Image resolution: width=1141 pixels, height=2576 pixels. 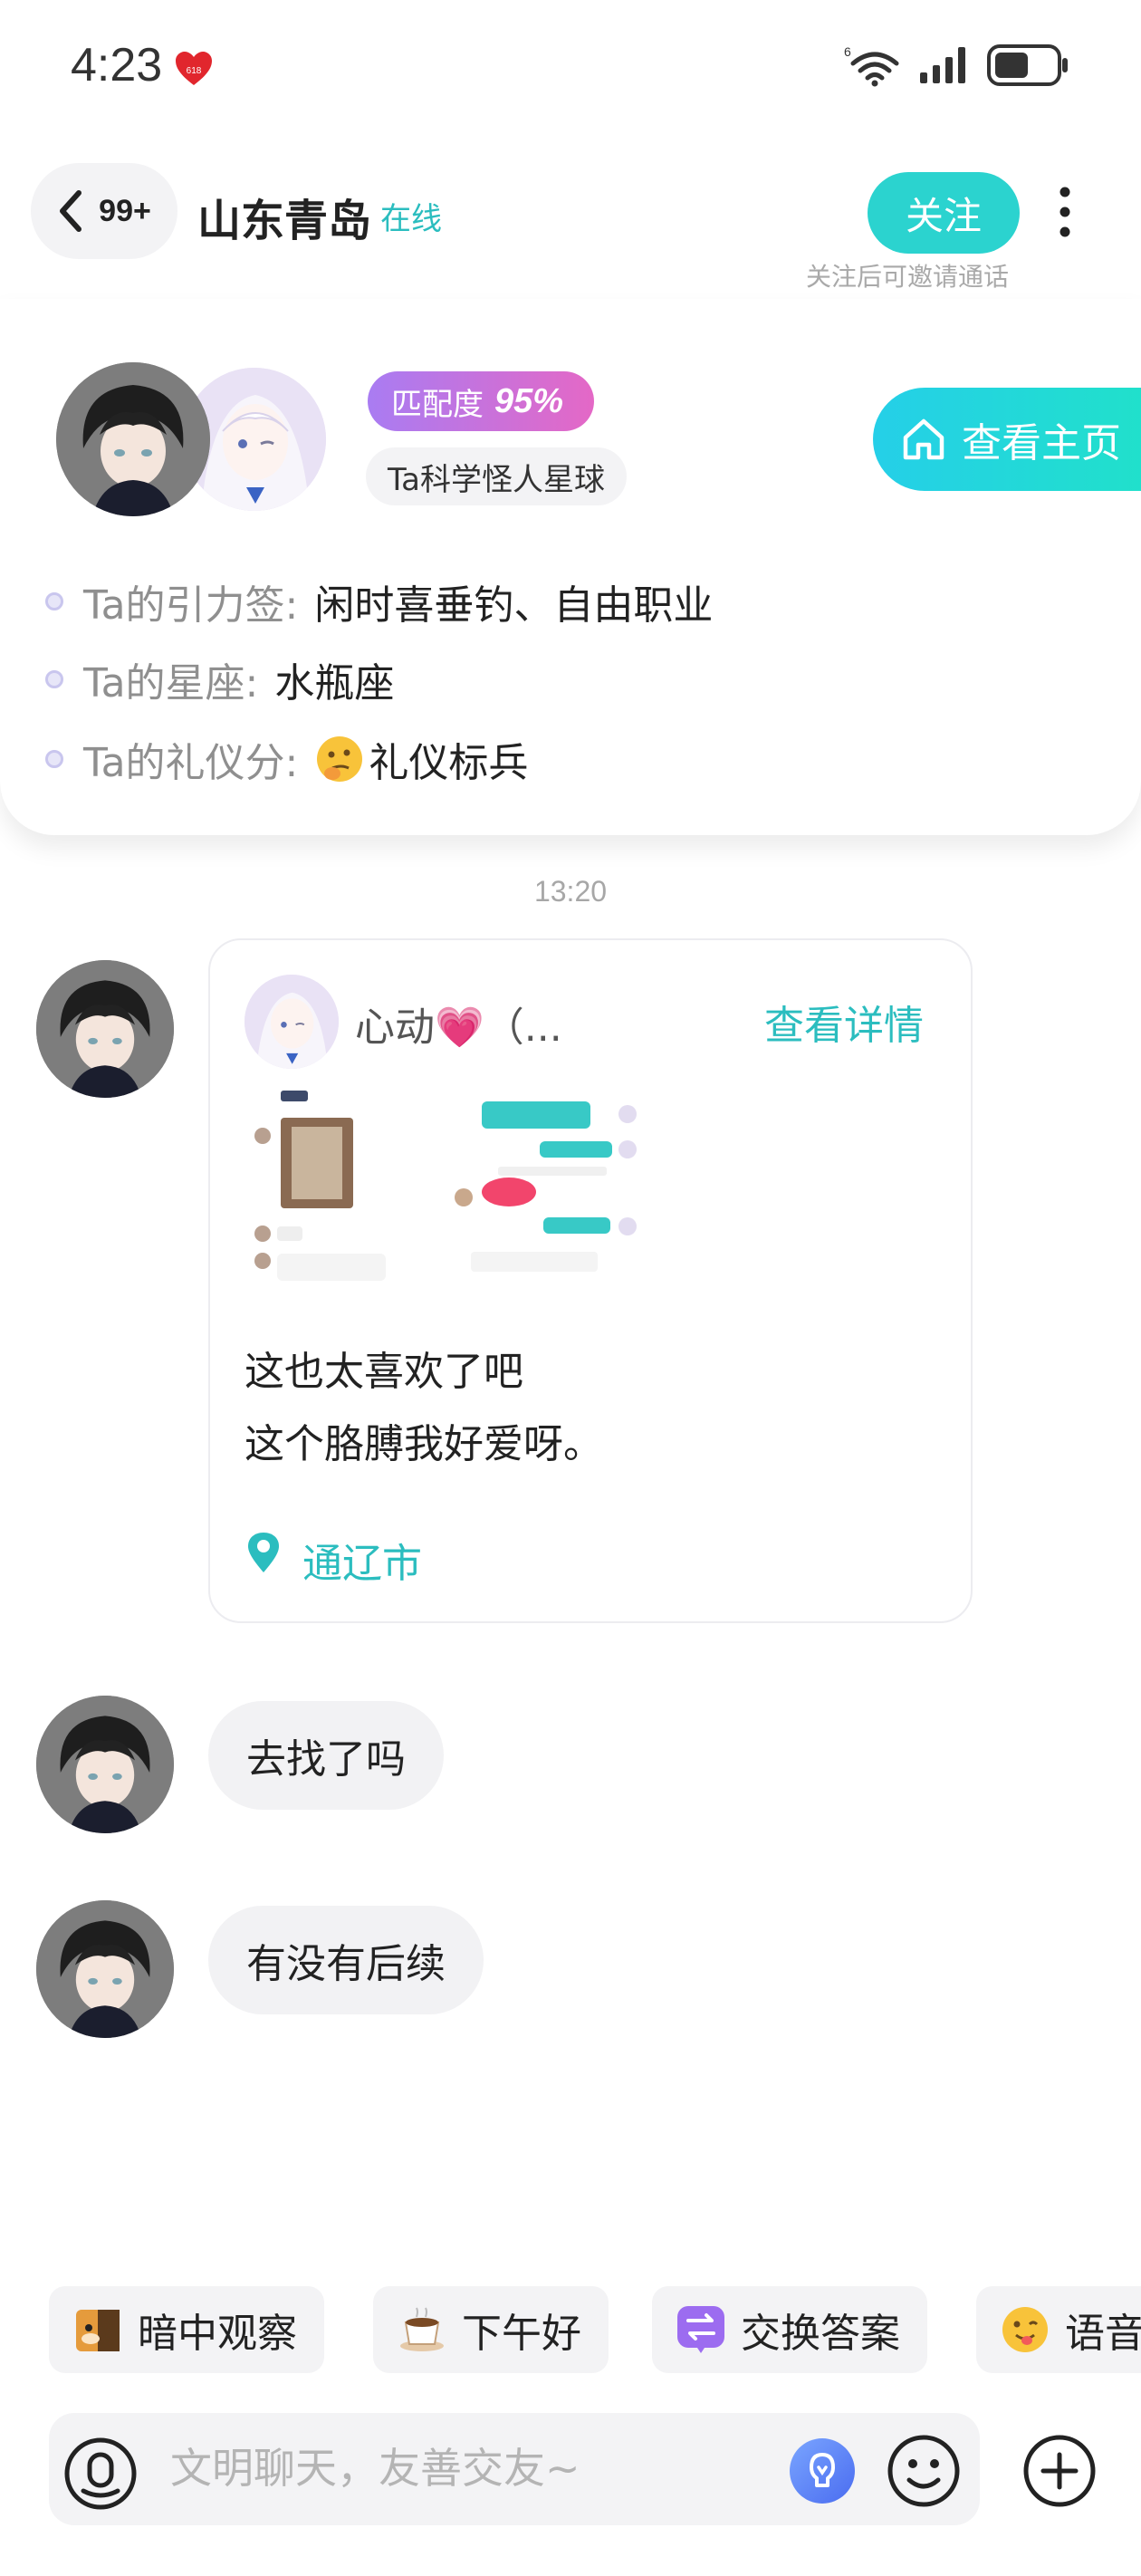 What do you see at coordinates (334, 683) in the screenshot?
I see `info-value: 水瓶座` at bounding box center [334, 683].